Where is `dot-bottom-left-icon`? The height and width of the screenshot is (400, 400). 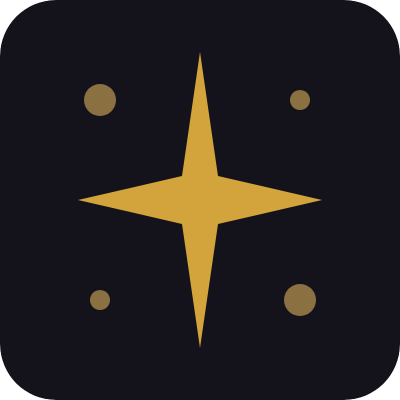 dot-bottom-left-icon is located at coordinates (100, 300).